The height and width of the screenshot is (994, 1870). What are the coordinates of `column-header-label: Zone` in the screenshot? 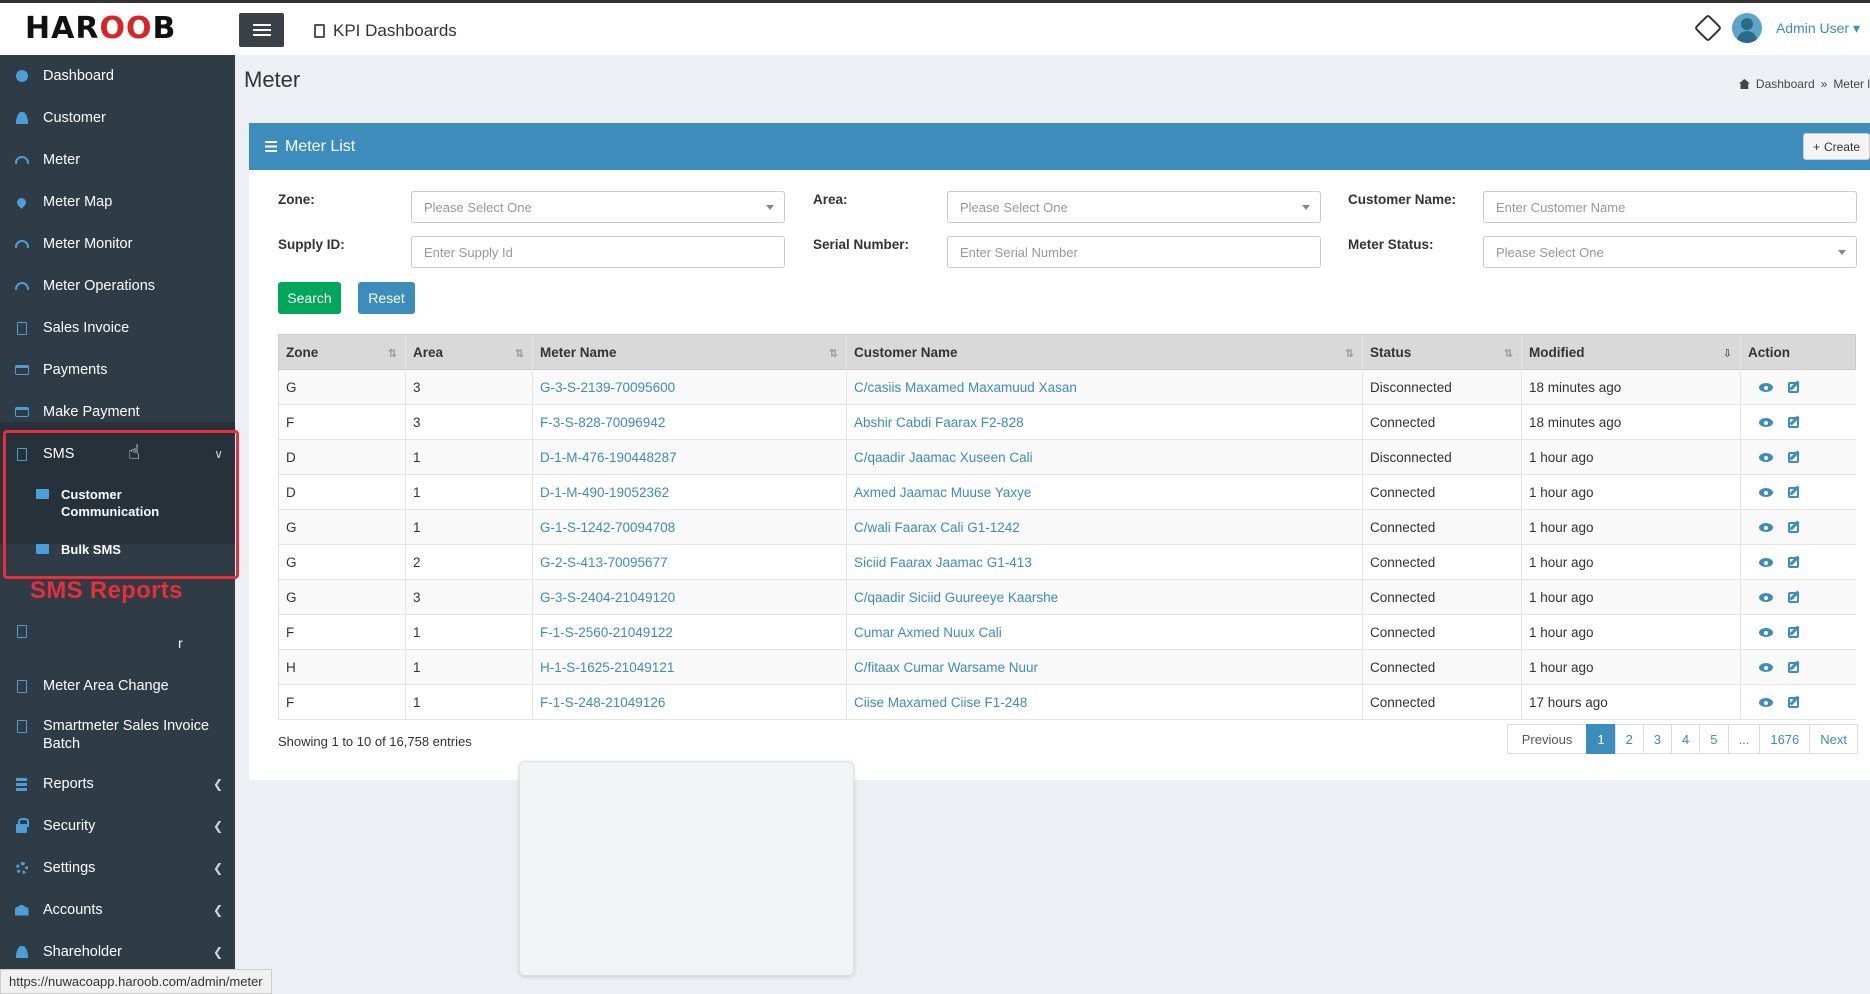 It's located at (302, 352).